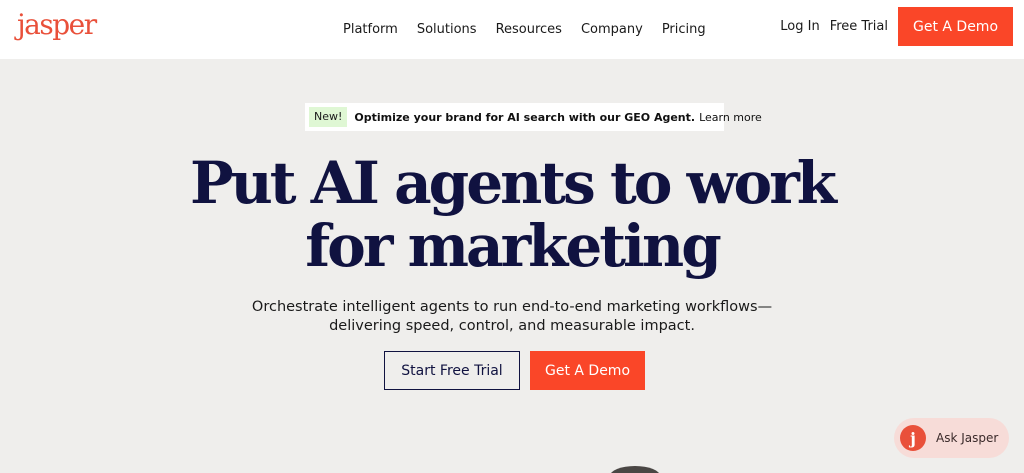 This screenshot has width=1024, height=473. What do you see at coordinates (328, 117) in the screenshot?
I see `new-badge: New!` at bounding box center [328, 117].